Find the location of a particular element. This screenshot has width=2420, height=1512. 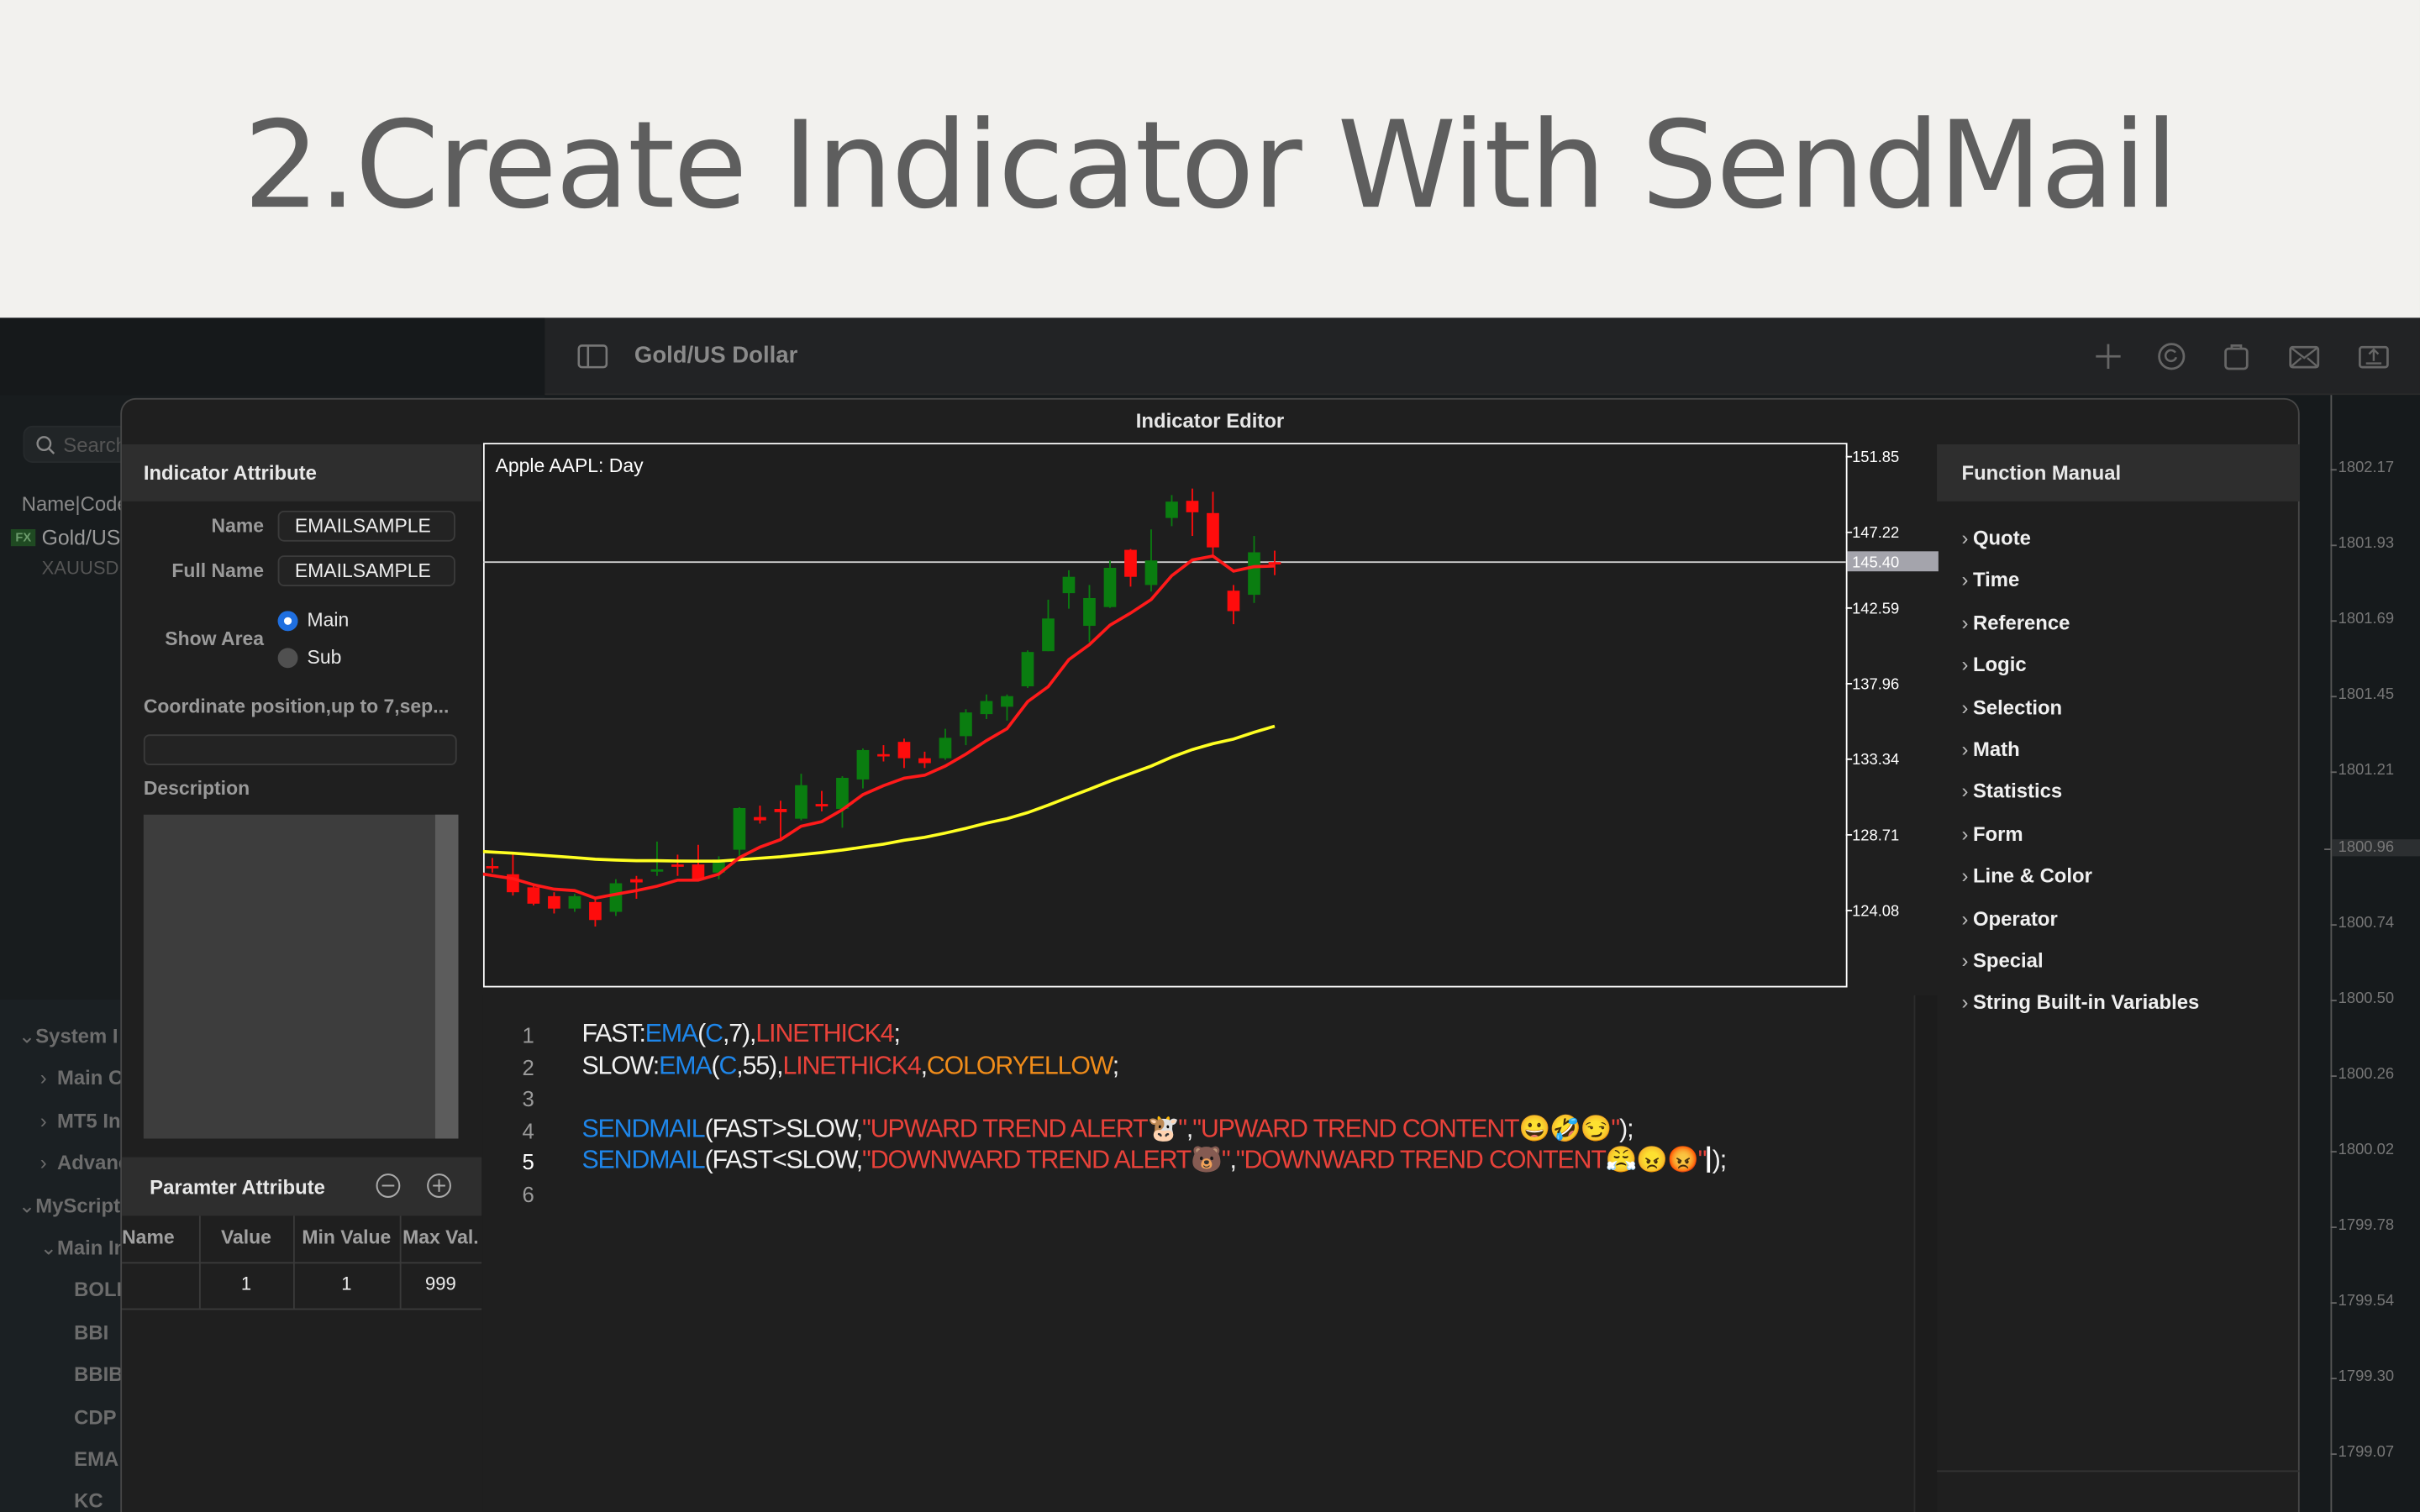

tree-item-label: Main C is located at coordinates (90, 1078).